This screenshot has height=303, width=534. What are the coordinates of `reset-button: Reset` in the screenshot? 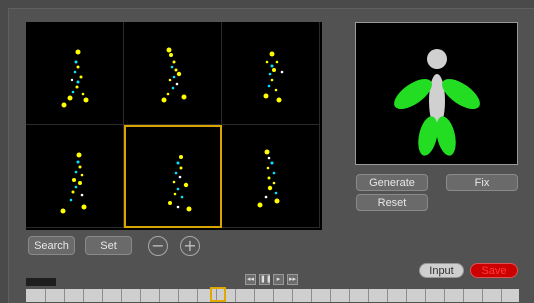 It's located at (392, 202).